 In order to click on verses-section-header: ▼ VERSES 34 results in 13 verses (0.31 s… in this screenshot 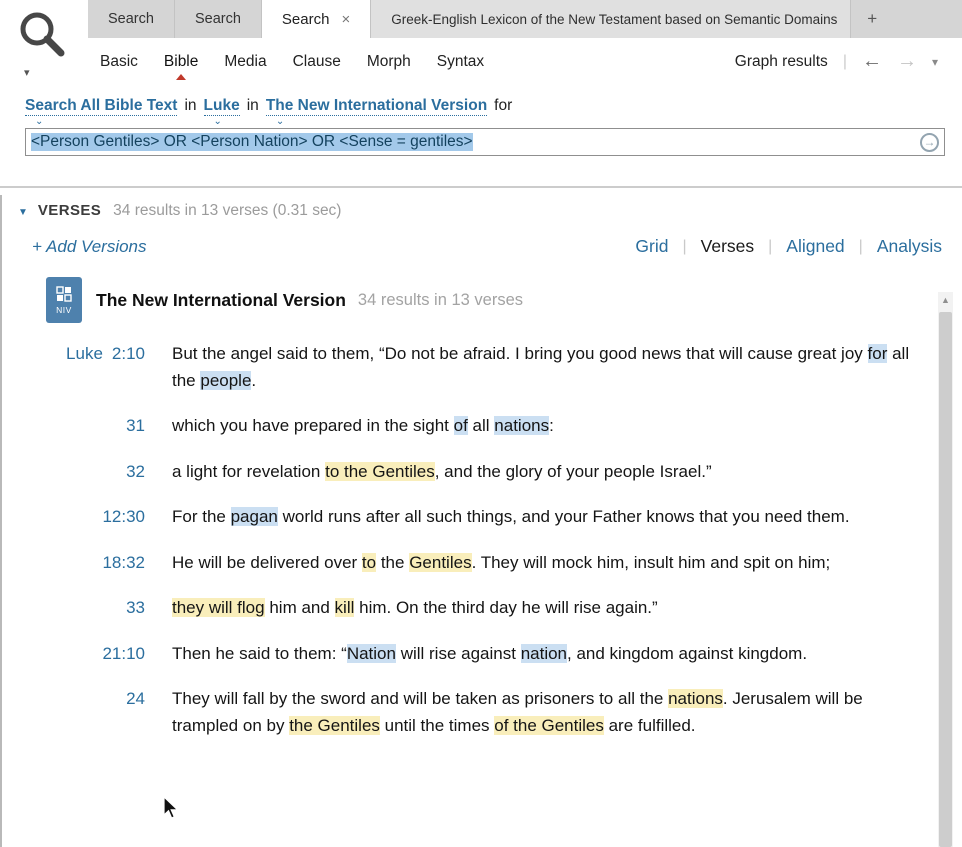, I will do `click(490, 211)`.